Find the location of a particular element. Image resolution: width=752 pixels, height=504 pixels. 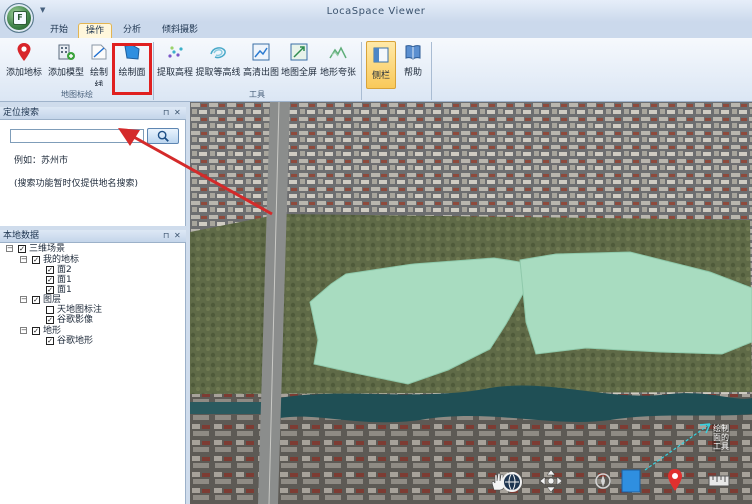

contour-icon is located at coordinates (218, 53).